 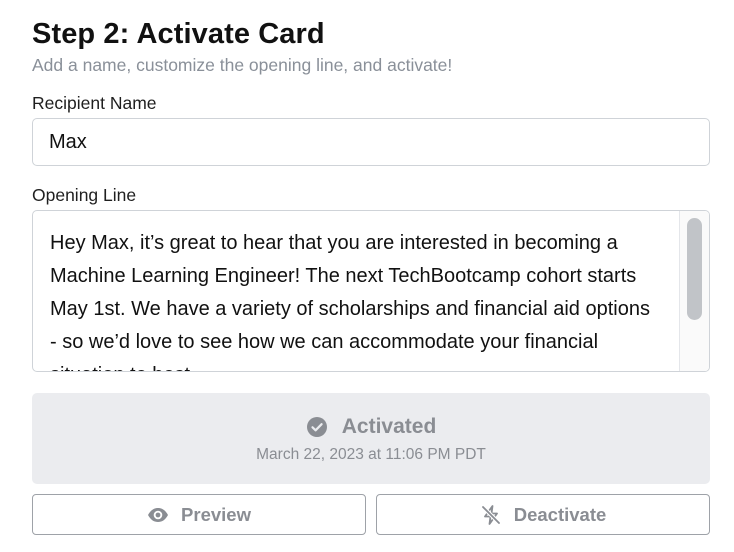 I want to click on zap-off-icon, so click(x=491, y=515).